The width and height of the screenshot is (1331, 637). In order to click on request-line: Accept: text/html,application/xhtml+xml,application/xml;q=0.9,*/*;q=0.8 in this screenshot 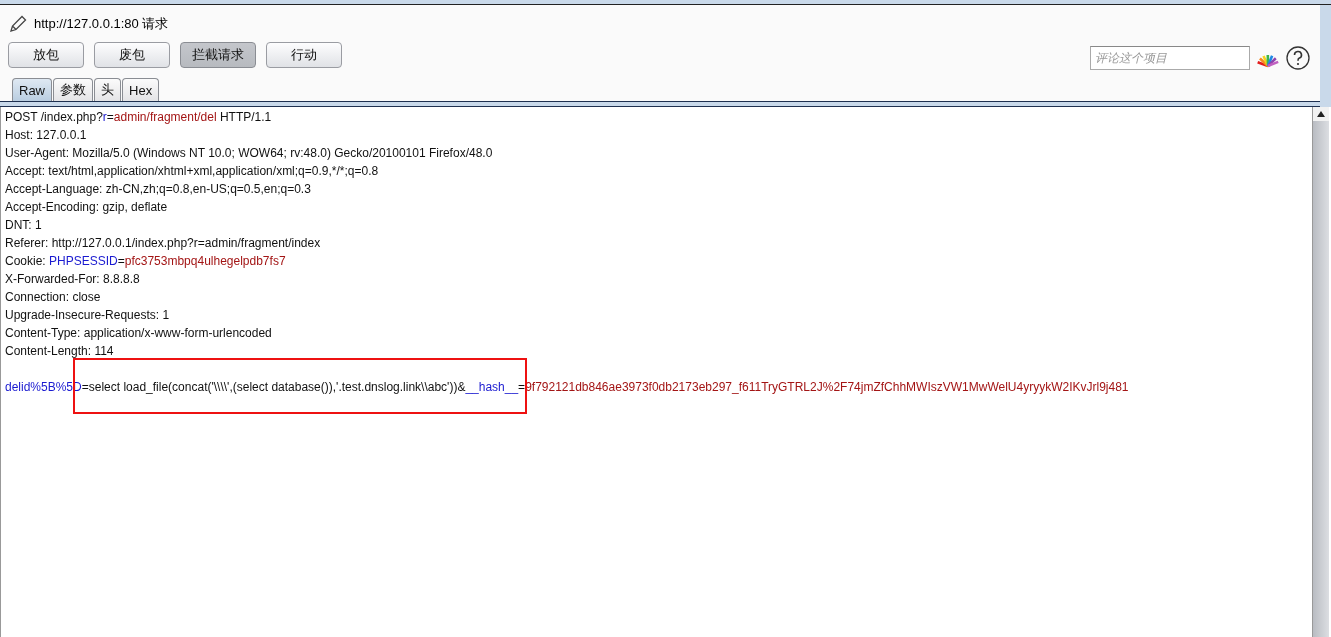, I will do `click(192, 171)`.